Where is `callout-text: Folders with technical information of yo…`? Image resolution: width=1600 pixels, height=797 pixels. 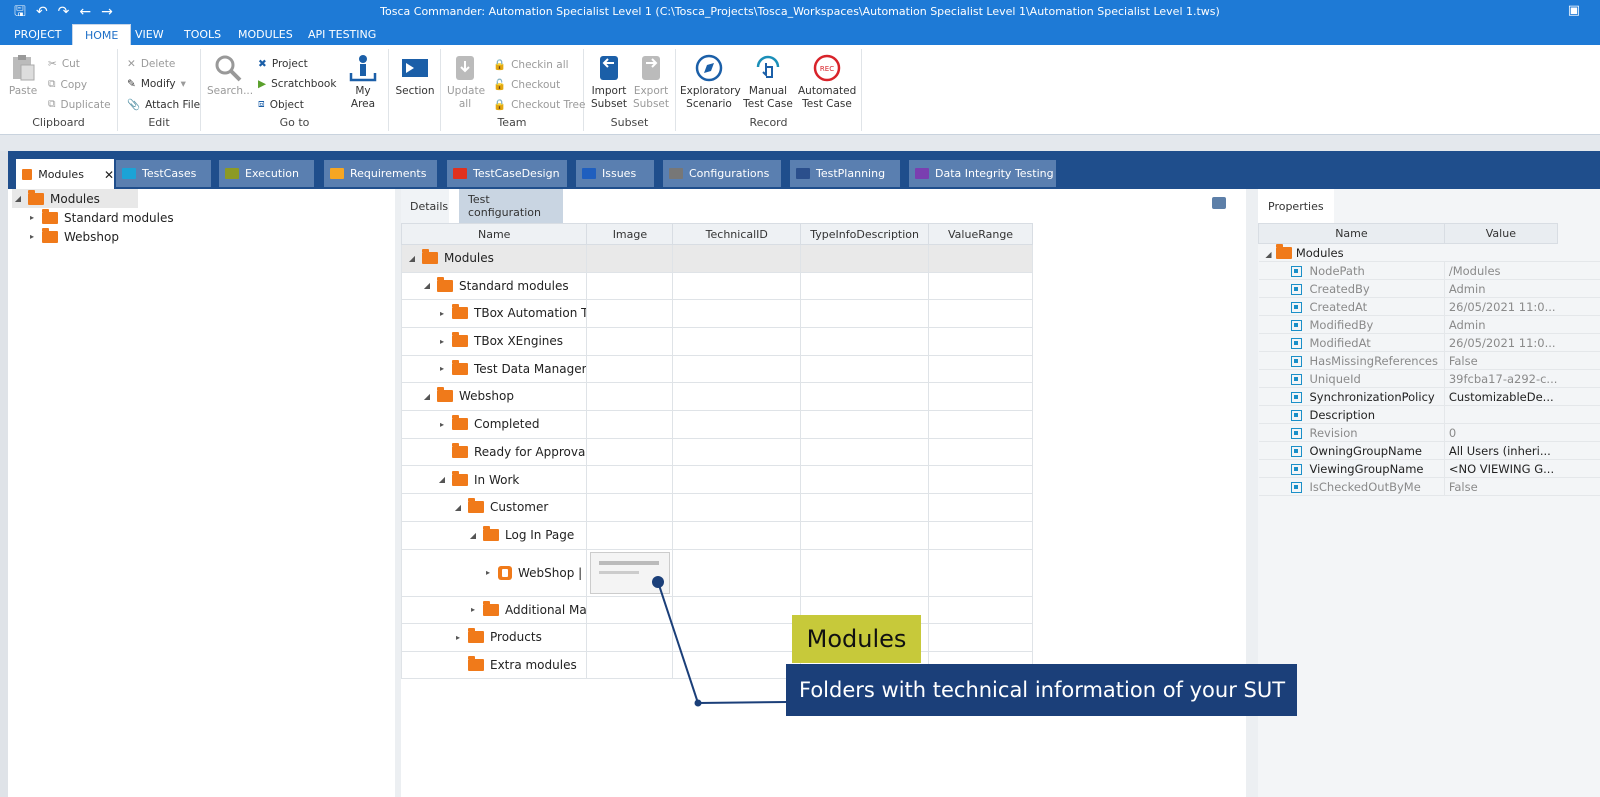
callout-text: Folders with technical information of yo… is located at coordinates (1041, 690).